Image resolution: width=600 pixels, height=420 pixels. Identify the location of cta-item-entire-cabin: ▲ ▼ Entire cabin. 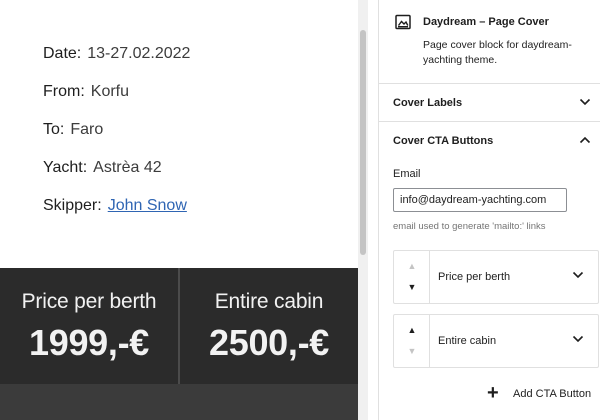
(496, 341).